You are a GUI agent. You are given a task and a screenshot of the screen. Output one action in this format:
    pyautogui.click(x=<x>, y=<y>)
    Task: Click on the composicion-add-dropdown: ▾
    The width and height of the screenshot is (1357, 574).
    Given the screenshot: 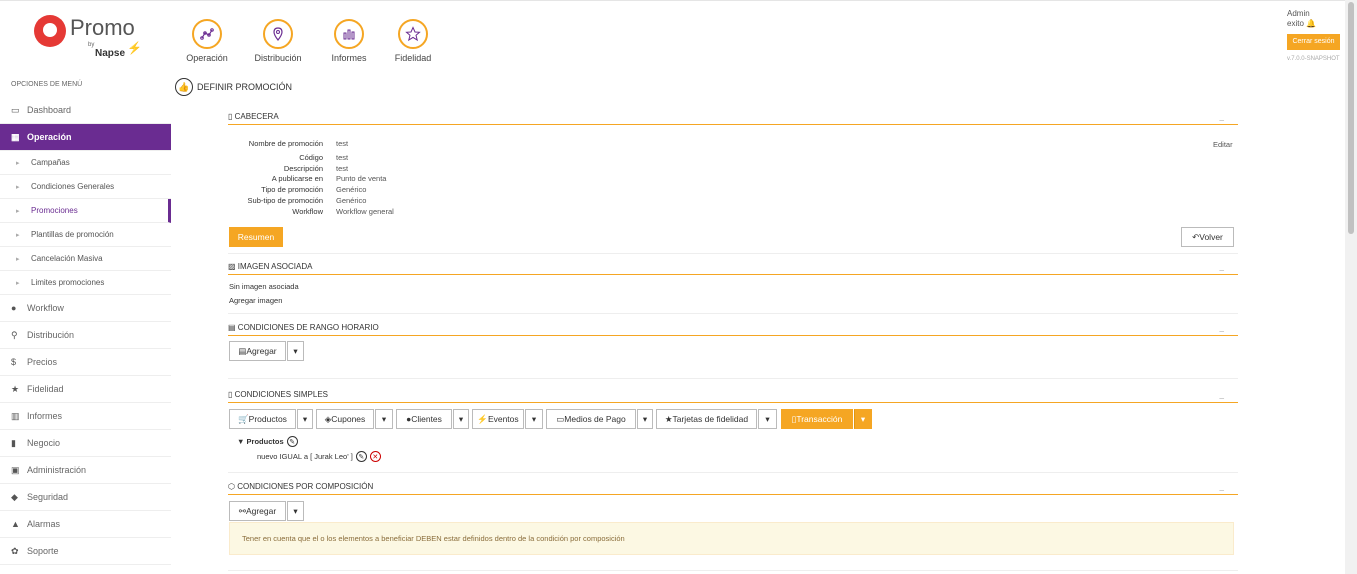 What is the action you would take?
    pyautogui.click(x=295, y=511)
    